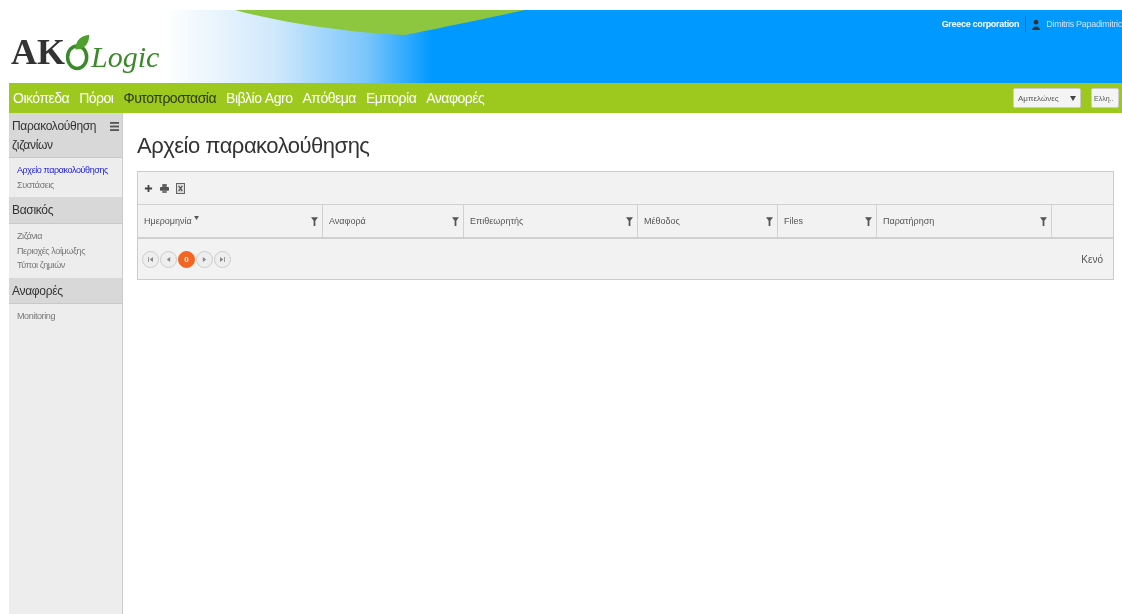 The height and width of the screenshot is (614, 1122). Describe the element at coordinates (551, 221) in the screenshot. I see `column-header: Επιθεωρητής` at that location.